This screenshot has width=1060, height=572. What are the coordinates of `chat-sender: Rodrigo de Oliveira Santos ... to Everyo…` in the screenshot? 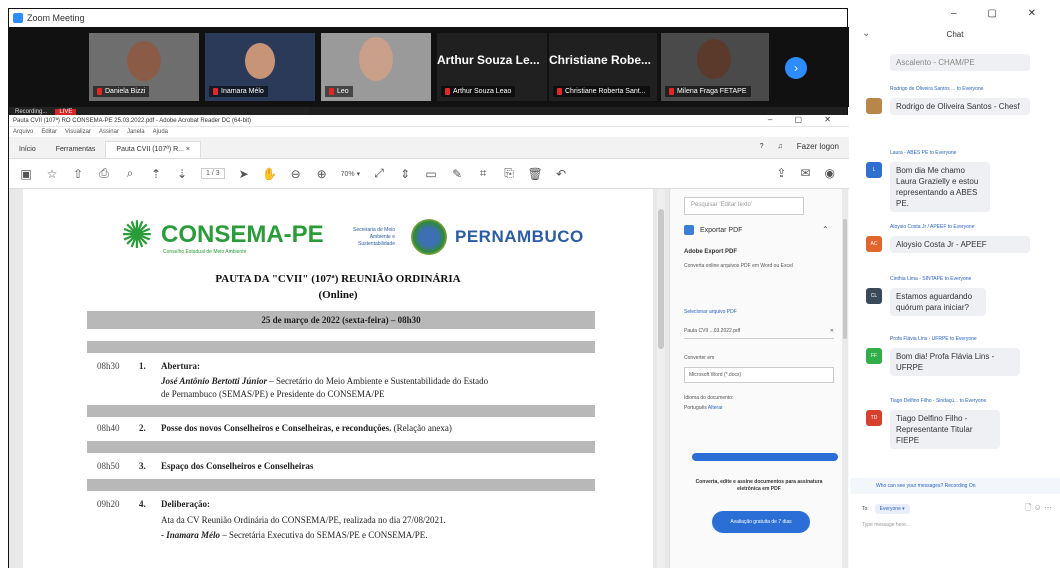 It's located at (937, 89).